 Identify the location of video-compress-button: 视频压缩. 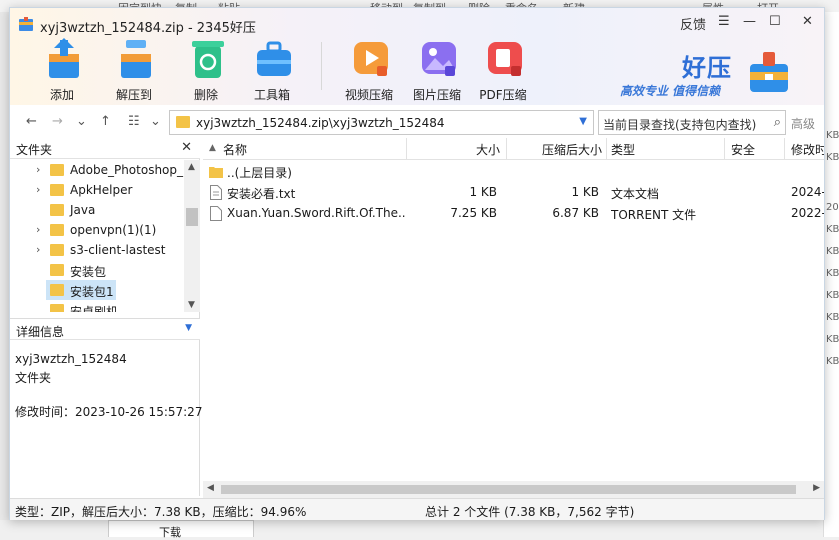
(369, 70).